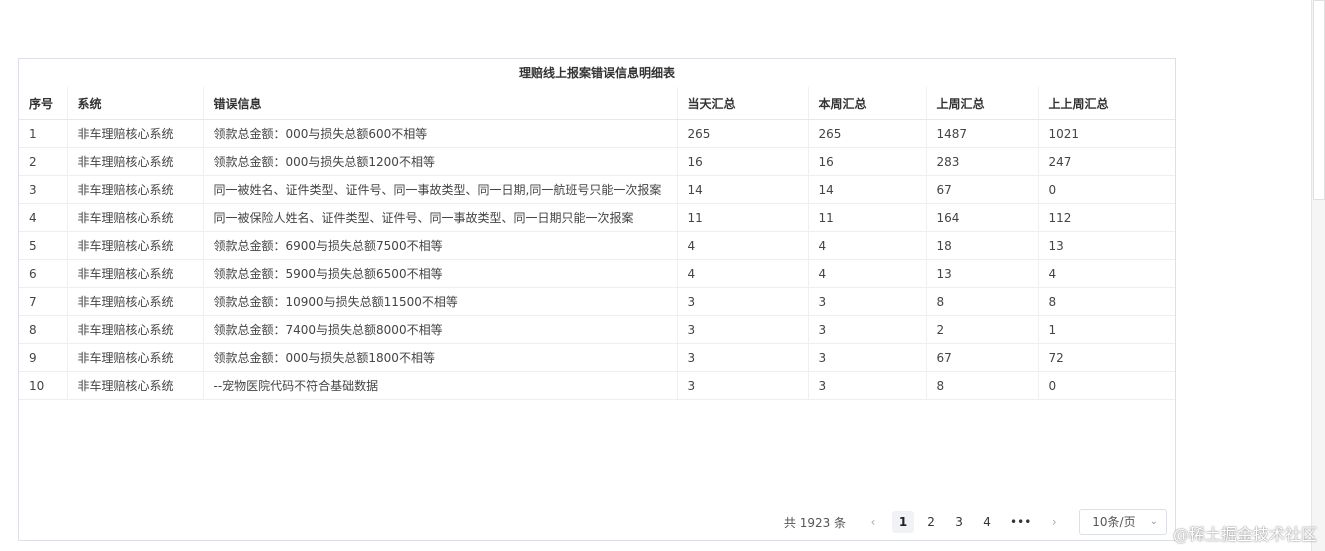  What do you see at coordinates (440, 103) in the screenshot?
I see `column-header: 错误信息` at bounding box center [440, 103].